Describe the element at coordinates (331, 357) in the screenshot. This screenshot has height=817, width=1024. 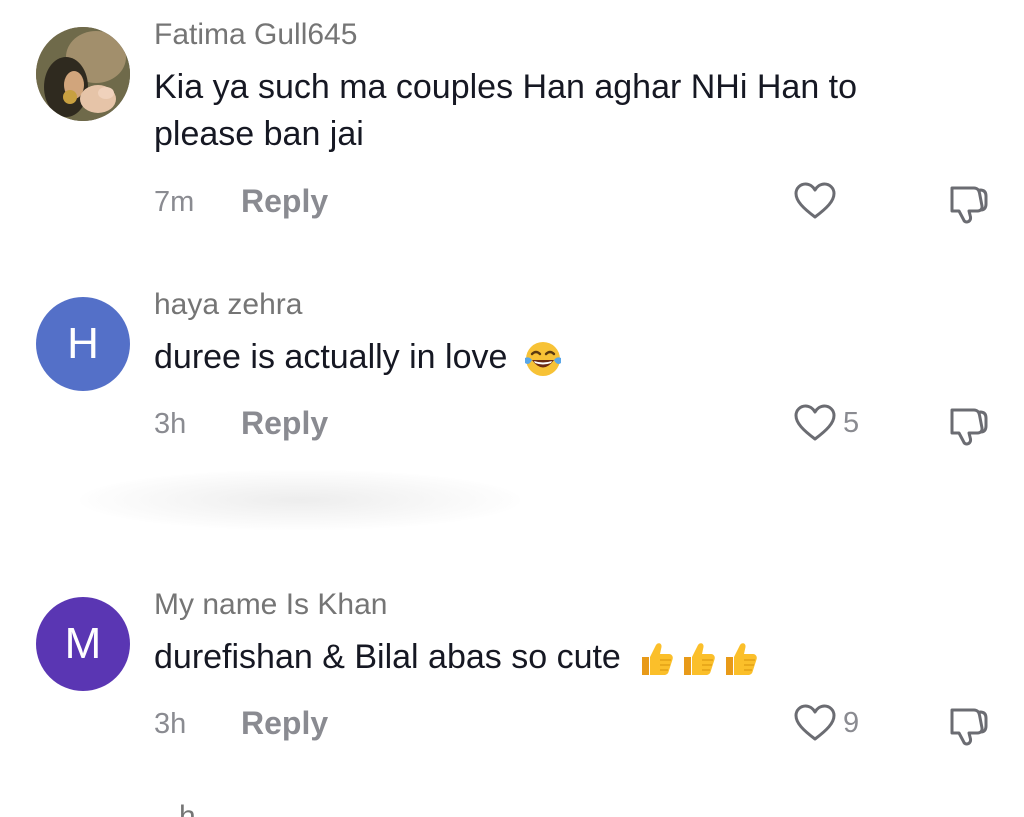
I see `comment-text-body: duree is actually in love` at that location.